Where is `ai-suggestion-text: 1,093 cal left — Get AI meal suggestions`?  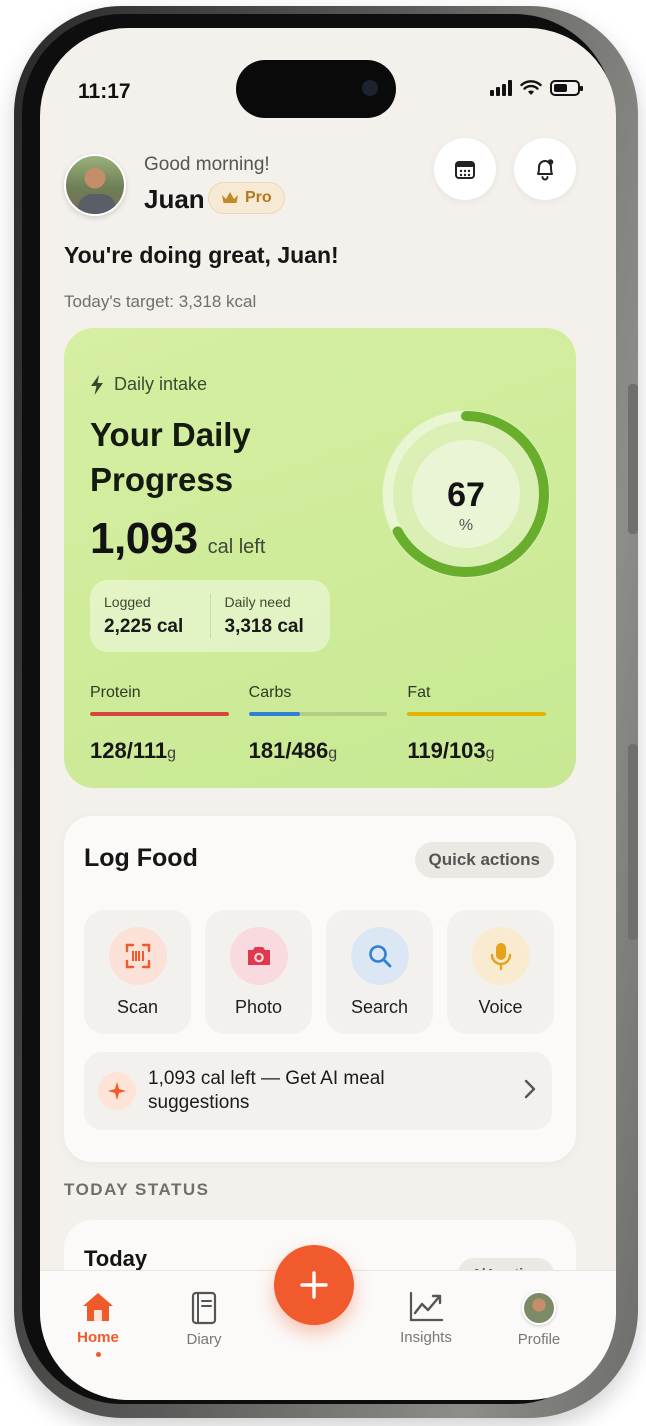 ai-suggestion-text: 1,093 cal left — Get AI meal suggestions is located at coordinates (266, 1090).